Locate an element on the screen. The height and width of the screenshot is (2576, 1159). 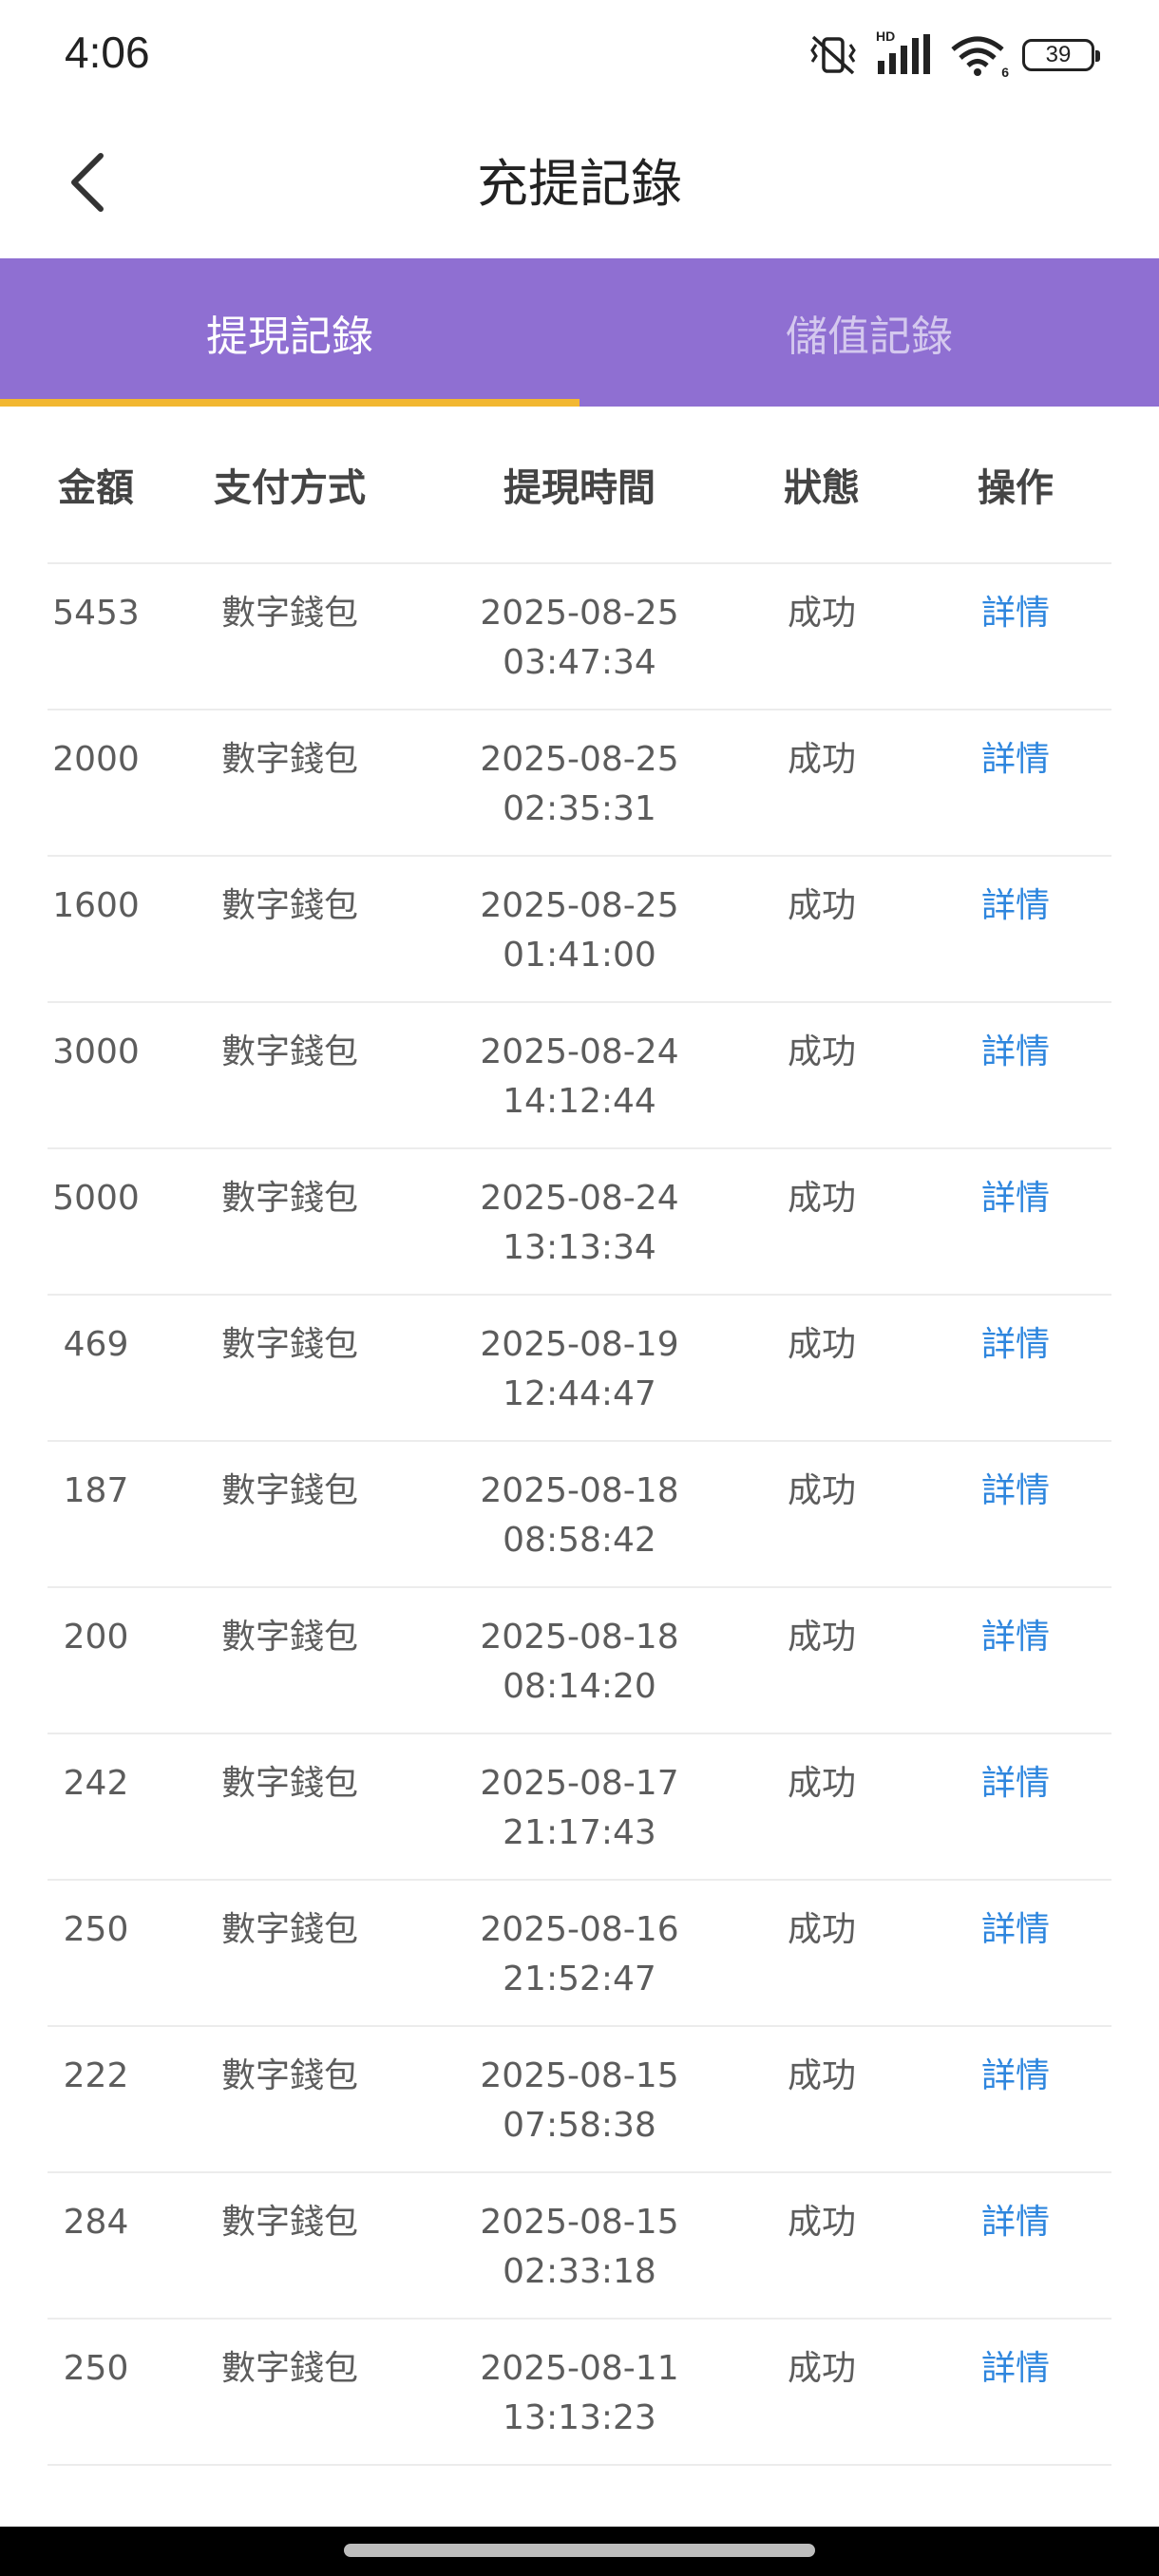
table-row: 250 數字錢包 2025-08-11 13:13:23 成功 詳情 is located at coordinates (580, 2393).